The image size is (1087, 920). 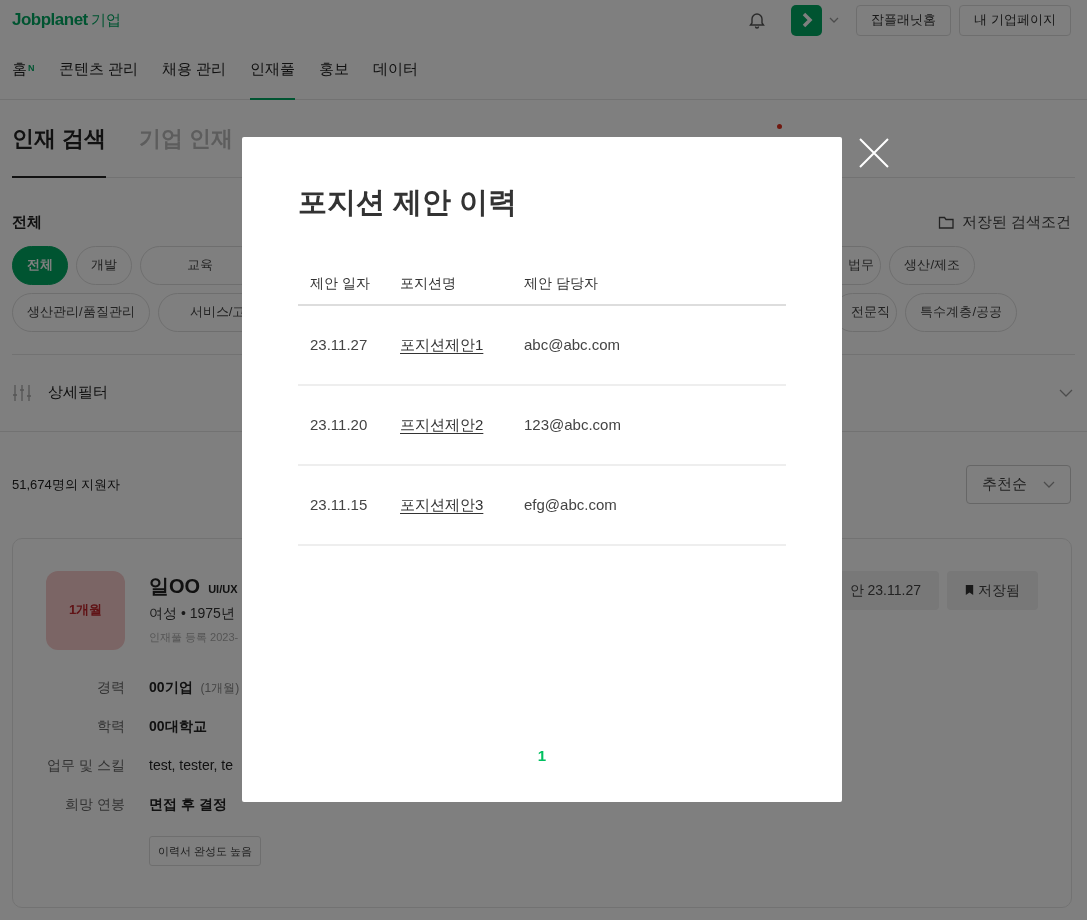 I want to click on field-label: 경력, so click(x=110, y=687).